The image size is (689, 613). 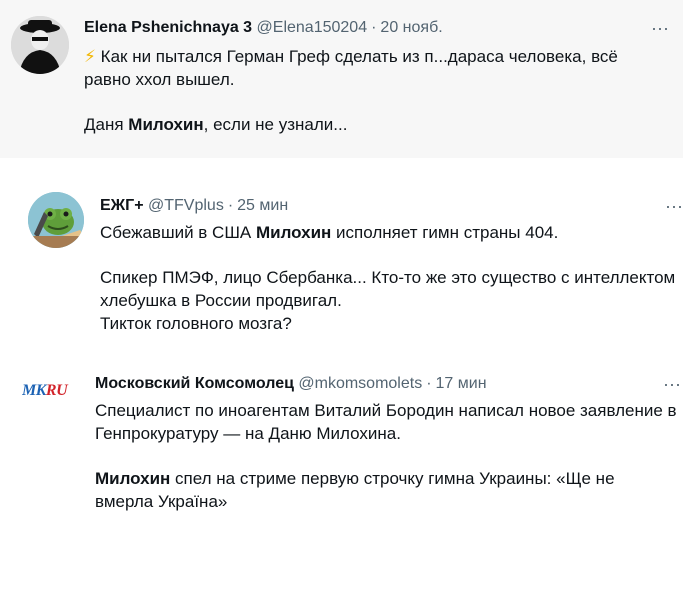 What do you see at coordinates (461, 383) in the screenshot?
I see `timestamp: 17 мин` at bounding box center [461, 383].